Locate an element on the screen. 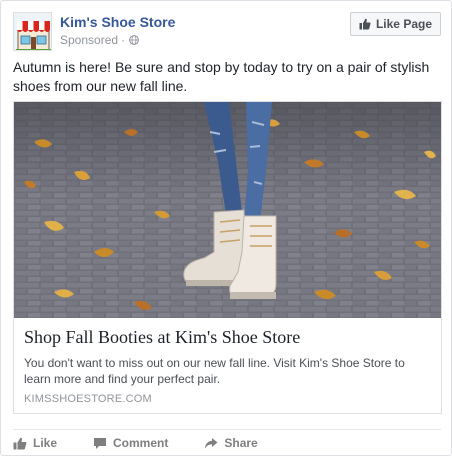 This screenshot has width=452, height=456. sponsored-row: Sponsored · is located at coordinates (99, 40).